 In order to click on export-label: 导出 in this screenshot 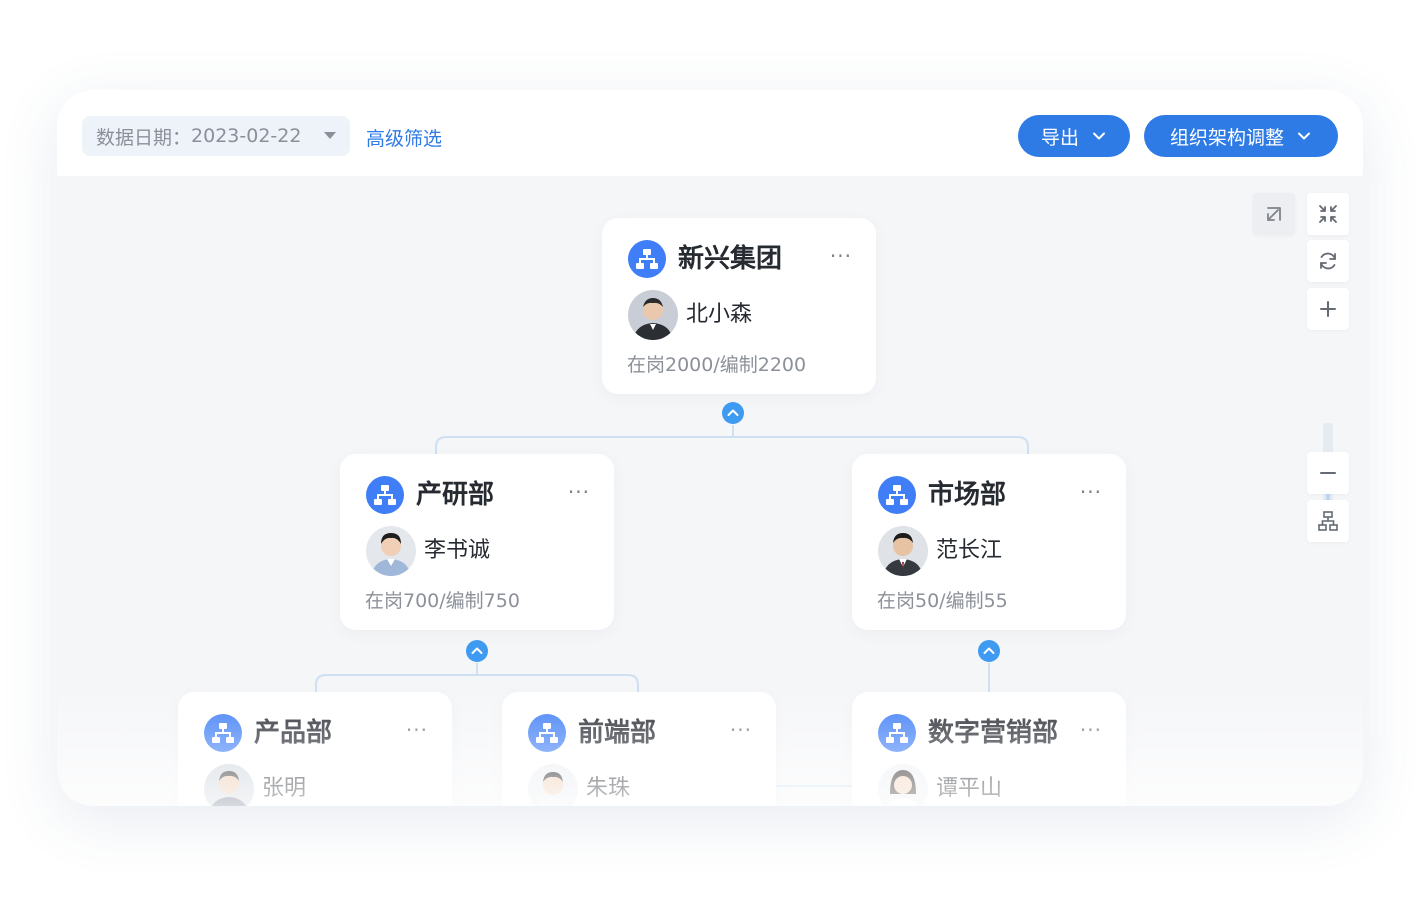, I will do `click(1059, 137)`.